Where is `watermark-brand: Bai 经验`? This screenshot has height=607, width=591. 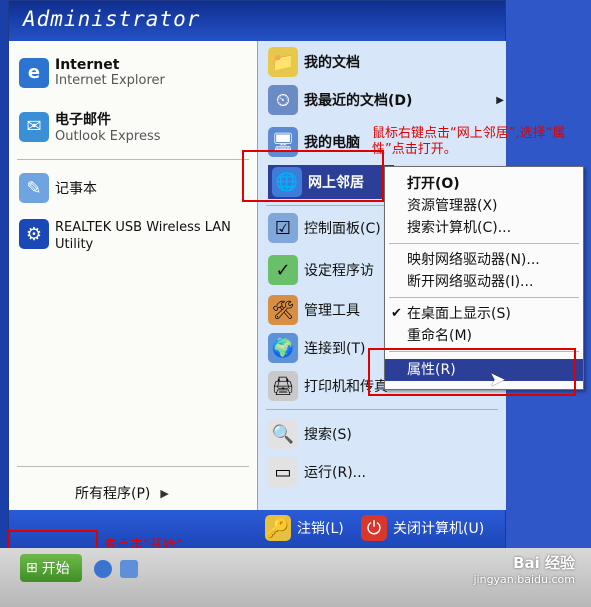
watermark-brand: Bai 经验 is located at coordinates (544, 563).